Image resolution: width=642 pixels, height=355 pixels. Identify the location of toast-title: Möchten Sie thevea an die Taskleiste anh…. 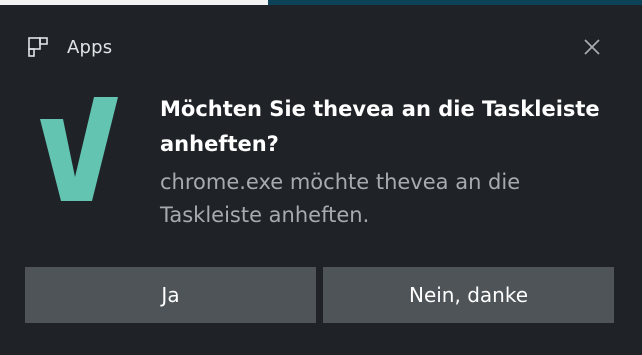
(380, 126).